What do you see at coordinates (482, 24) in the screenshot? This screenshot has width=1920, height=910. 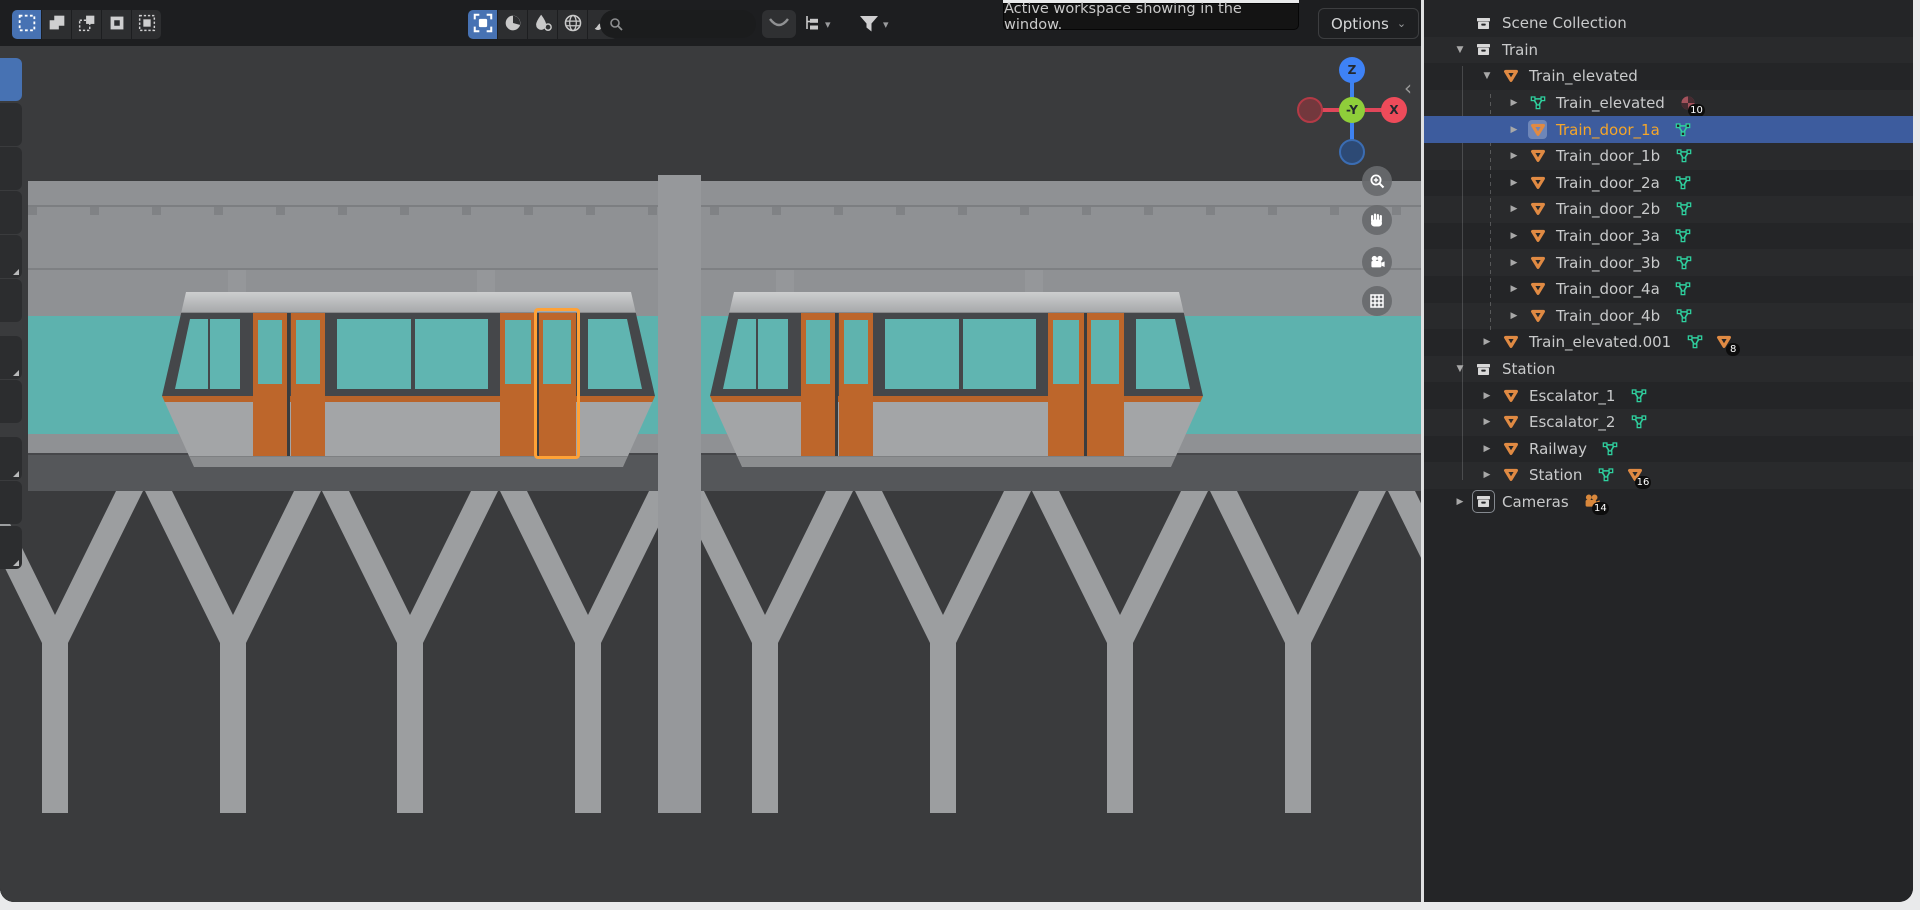 I see `xray-toggle-button` at bounding box center [482, 24].